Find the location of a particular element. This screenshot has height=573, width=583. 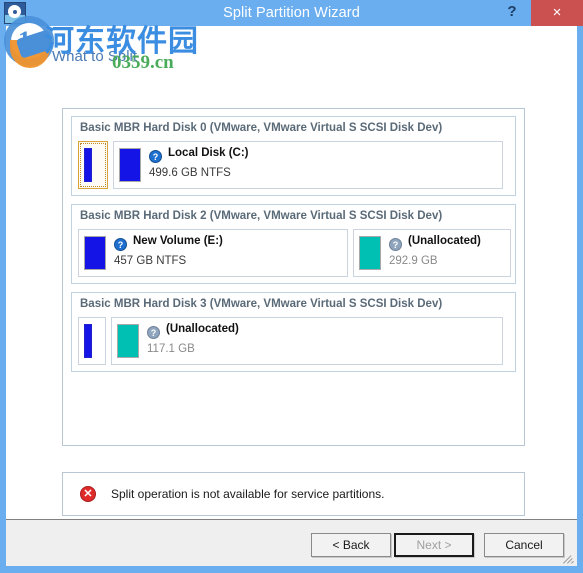

partition-row: ? Local Disk (C:) 499.6 GB NTFS is located at coordinates (293, 165).